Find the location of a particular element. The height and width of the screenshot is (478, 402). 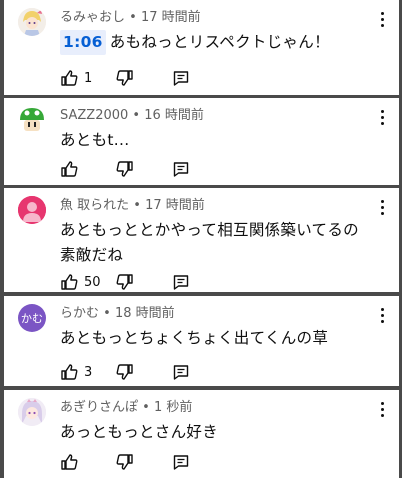

author-name: あぎりさんぽ is located at coordinates (99, 407).